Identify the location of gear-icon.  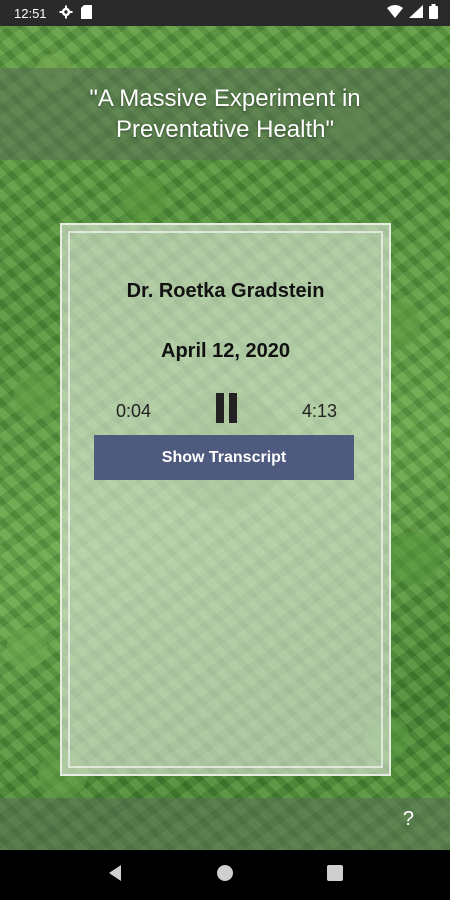
(66, 13).